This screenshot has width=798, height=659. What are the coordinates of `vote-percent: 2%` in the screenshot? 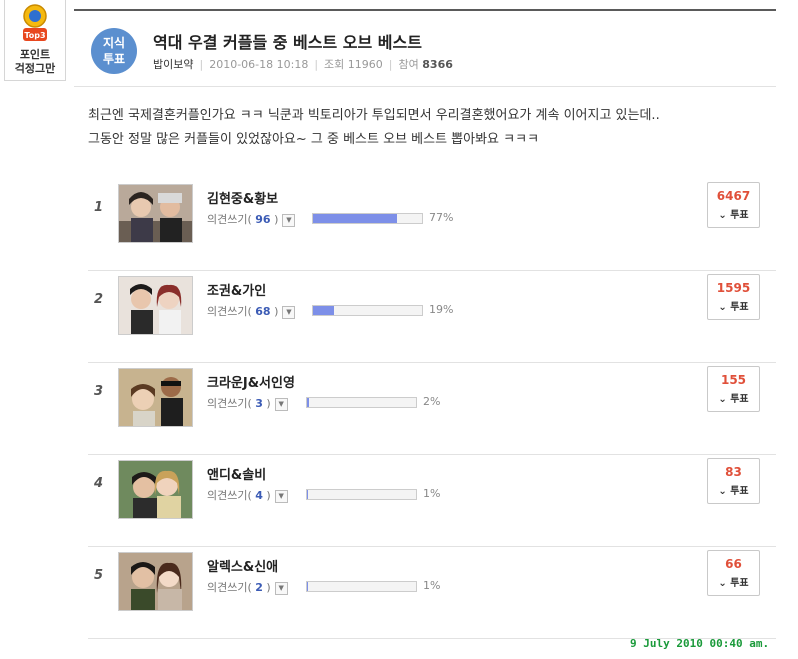 It's located at (432, 401).